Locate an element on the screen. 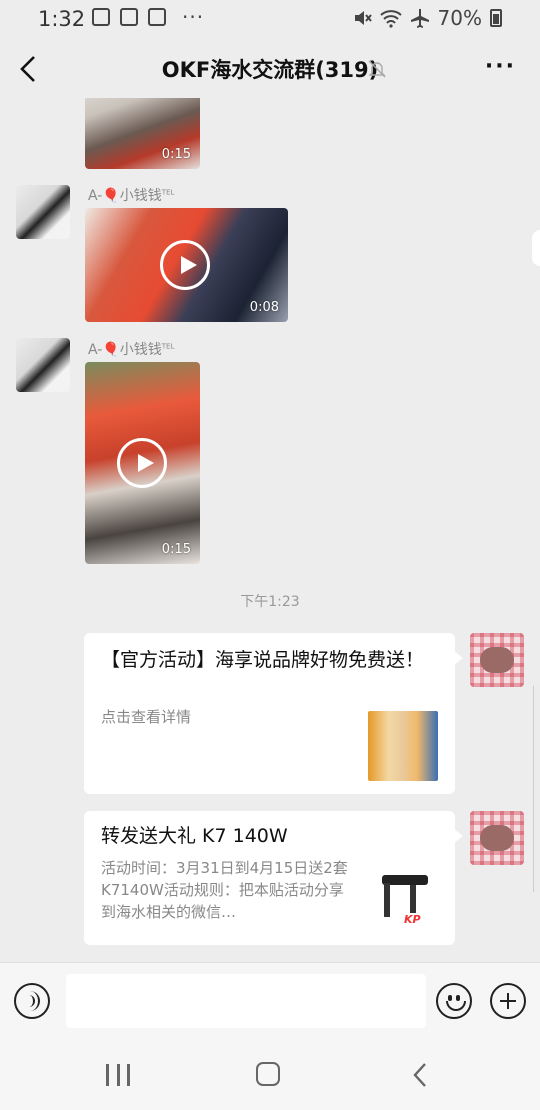 The height and width of the screenshot is (1110, 540). tiktok-icon is located at coordinates (157, 17).